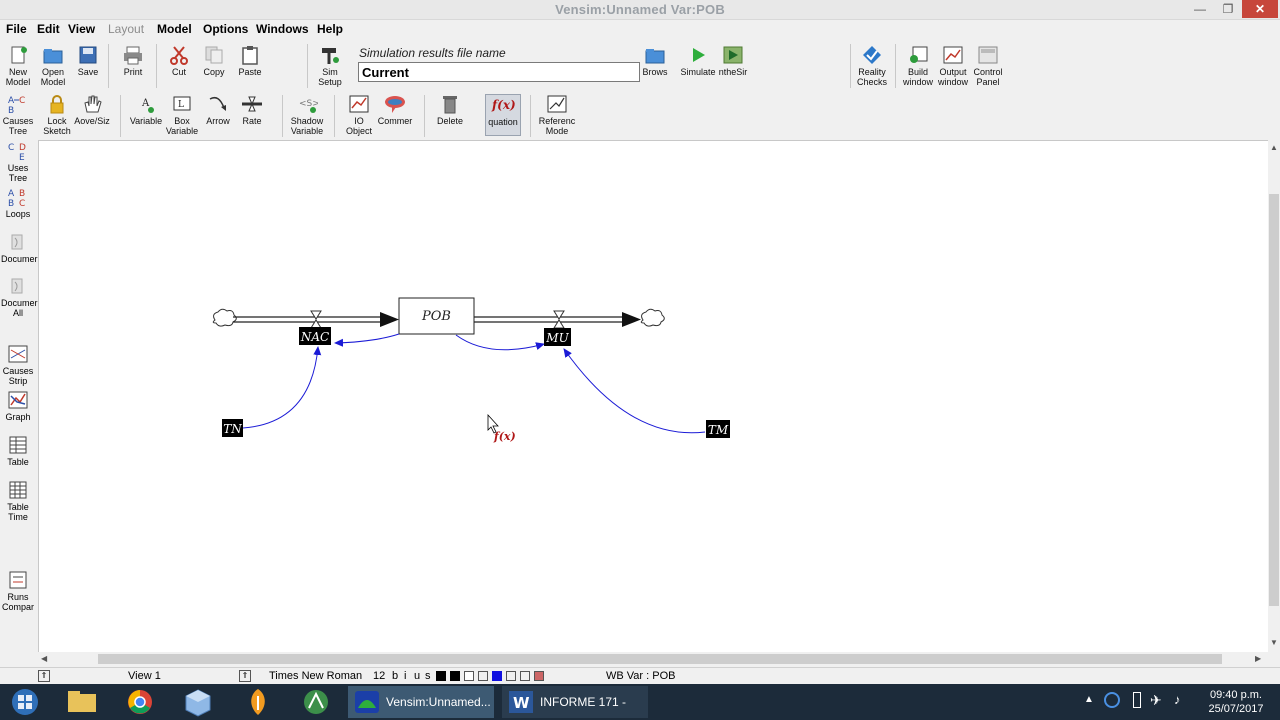 The image size is (1280, 720). Describe the element at coordinates (395, 110) in the screenshot. I see `comment-button: Commer` at that location.